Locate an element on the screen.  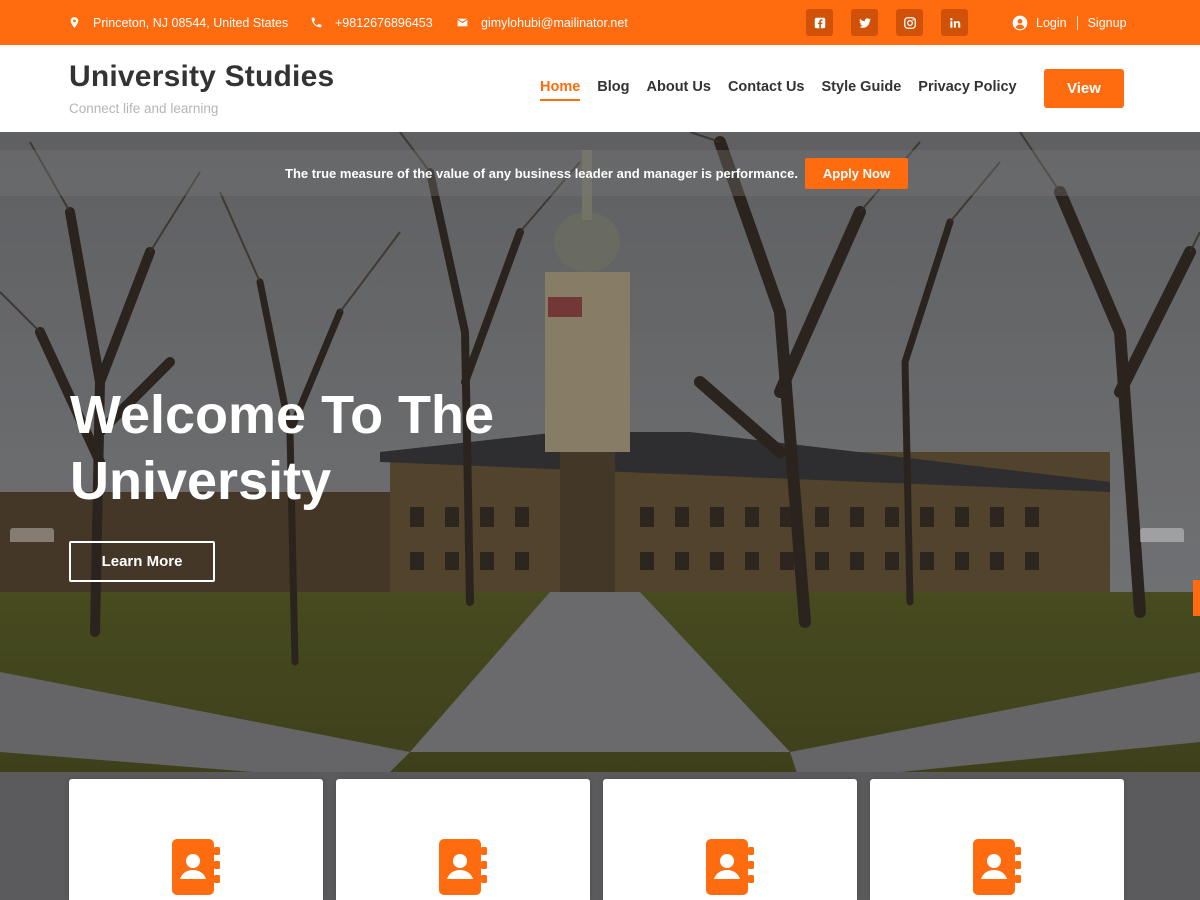
slider-next-arrow is located at coordinates (1162, 535).